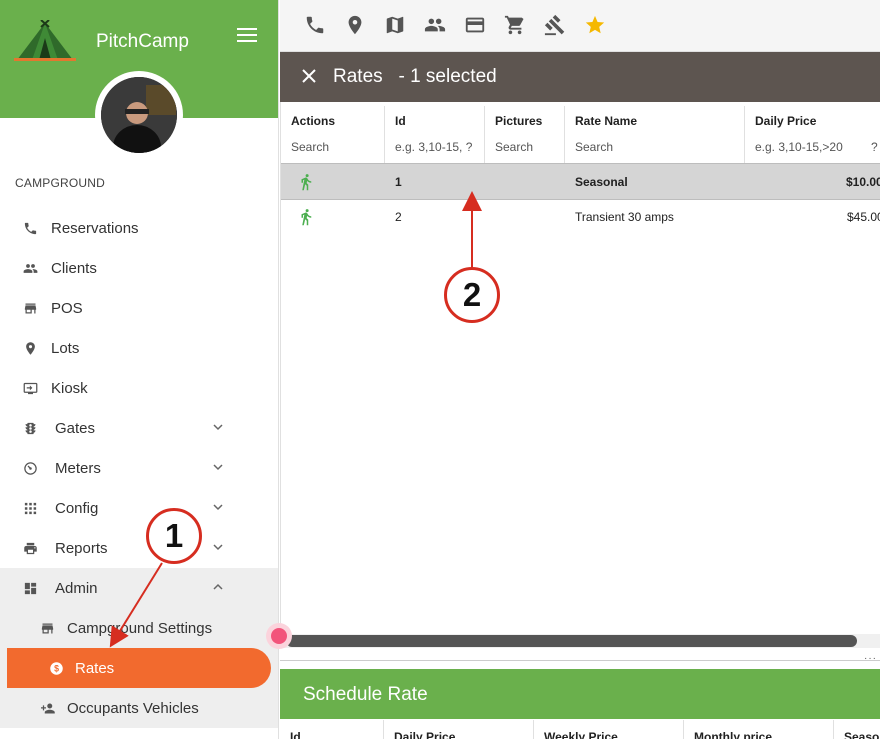 This screenshot has height=739, width=880. What do you see at coordinates (78, 468) in the screenshot?
I see `sidebar-item-label: Meters` at bounding box center [78, 468].